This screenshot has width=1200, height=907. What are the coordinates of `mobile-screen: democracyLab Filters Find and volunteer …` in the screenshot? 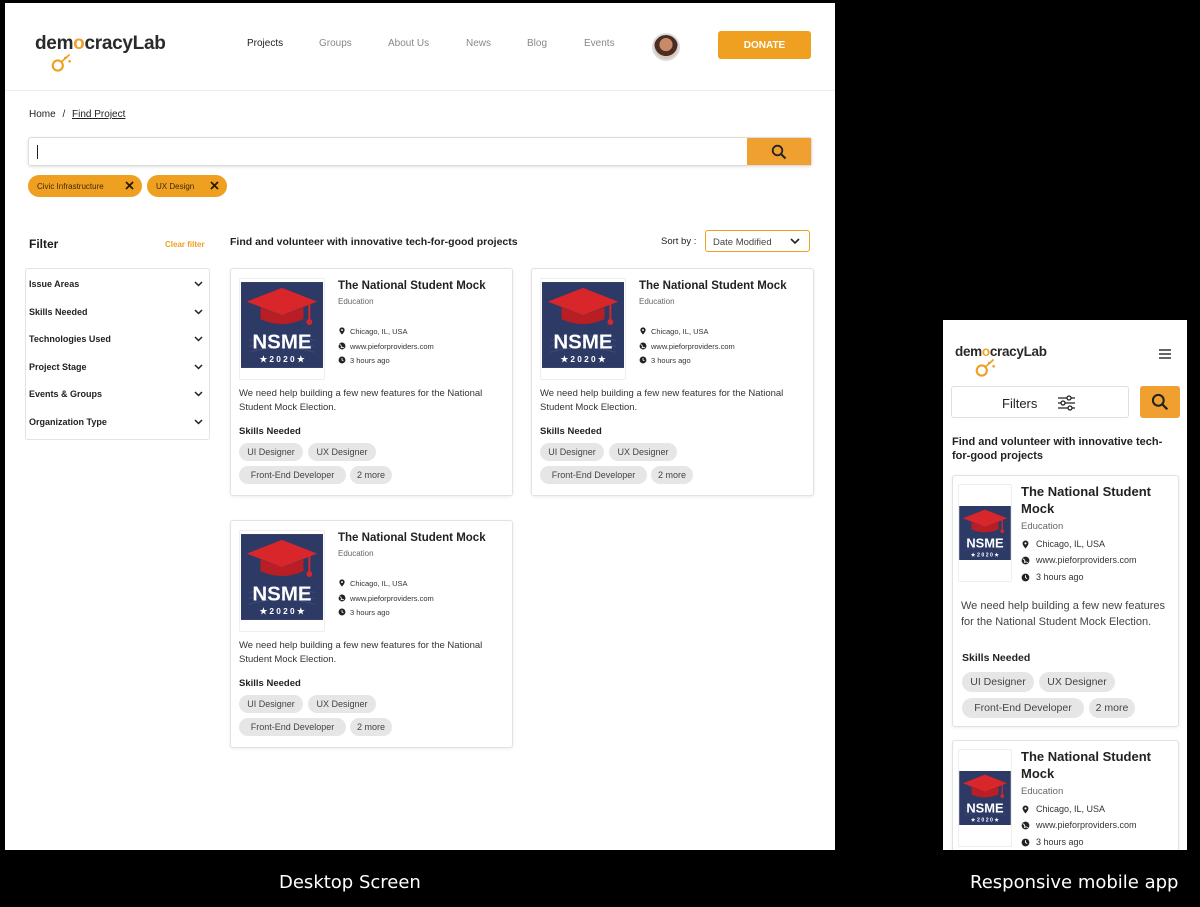 It's located at (1065, 585).